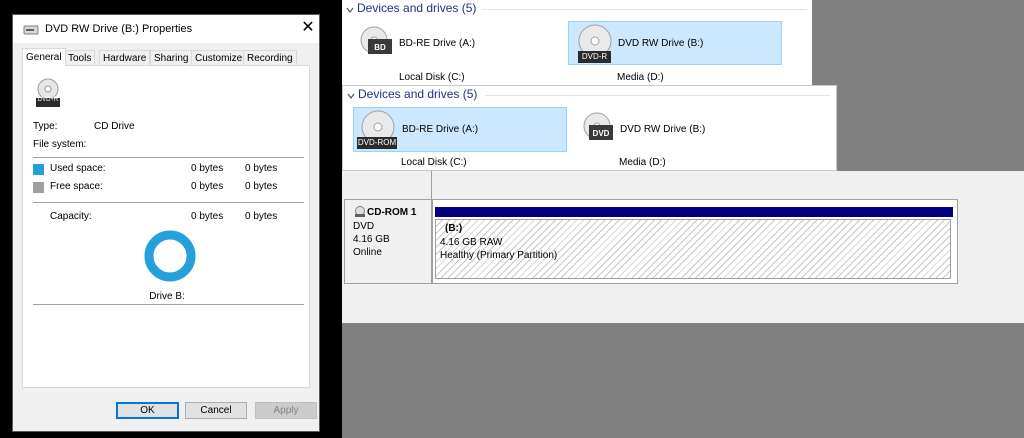 This screenshot has height=438, width=1024. I want to click on tab-sharing: Sharing, so click(171, 58).